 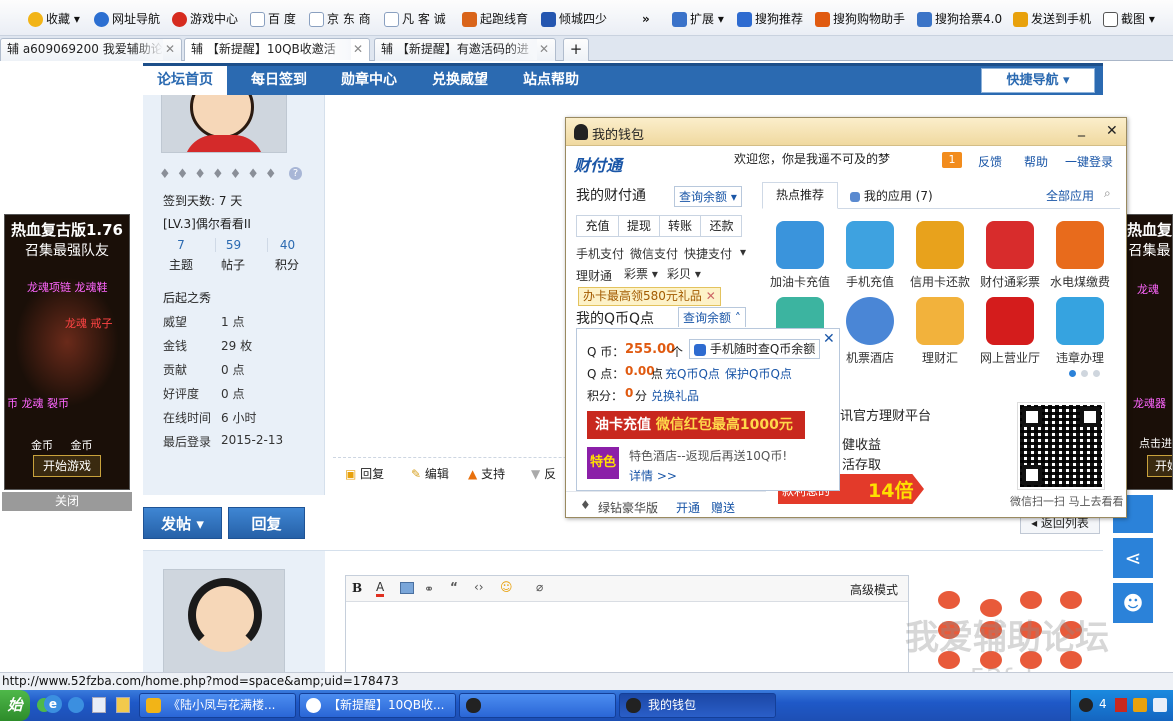 What do you see at coordinates (800, 195) in the screenshot?
I see `tab-hot-recommend: 热点推荐` at bounding box center [800, 195].